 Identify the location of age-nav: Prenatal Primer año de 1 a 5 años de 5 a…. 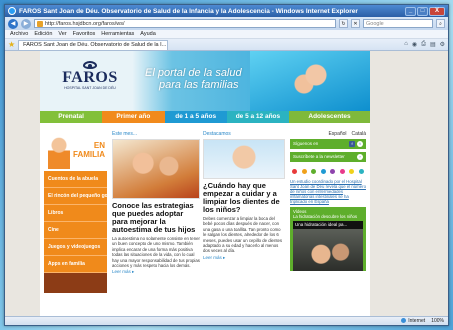
(205, 117).